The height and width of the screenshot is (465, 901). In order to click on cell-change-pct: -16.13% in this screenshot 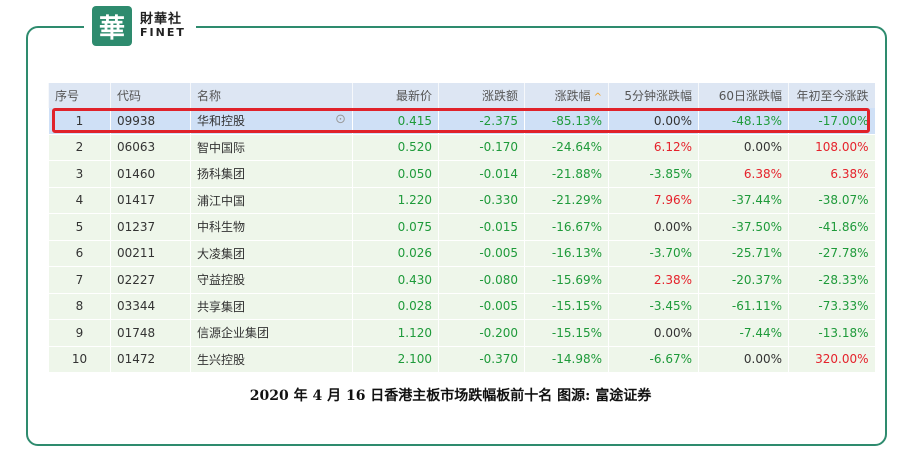, I will do `click(566, 253)`.